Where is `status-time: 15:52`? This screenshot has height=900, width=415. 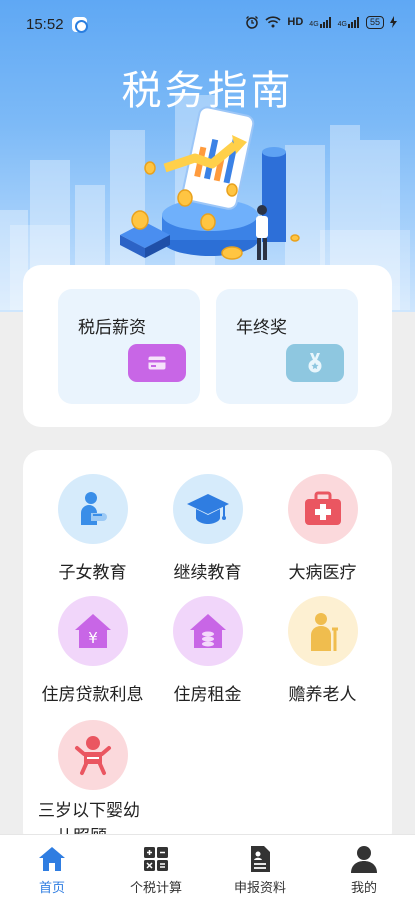
status-time: 15:52 is located at coordinates (45, 24).